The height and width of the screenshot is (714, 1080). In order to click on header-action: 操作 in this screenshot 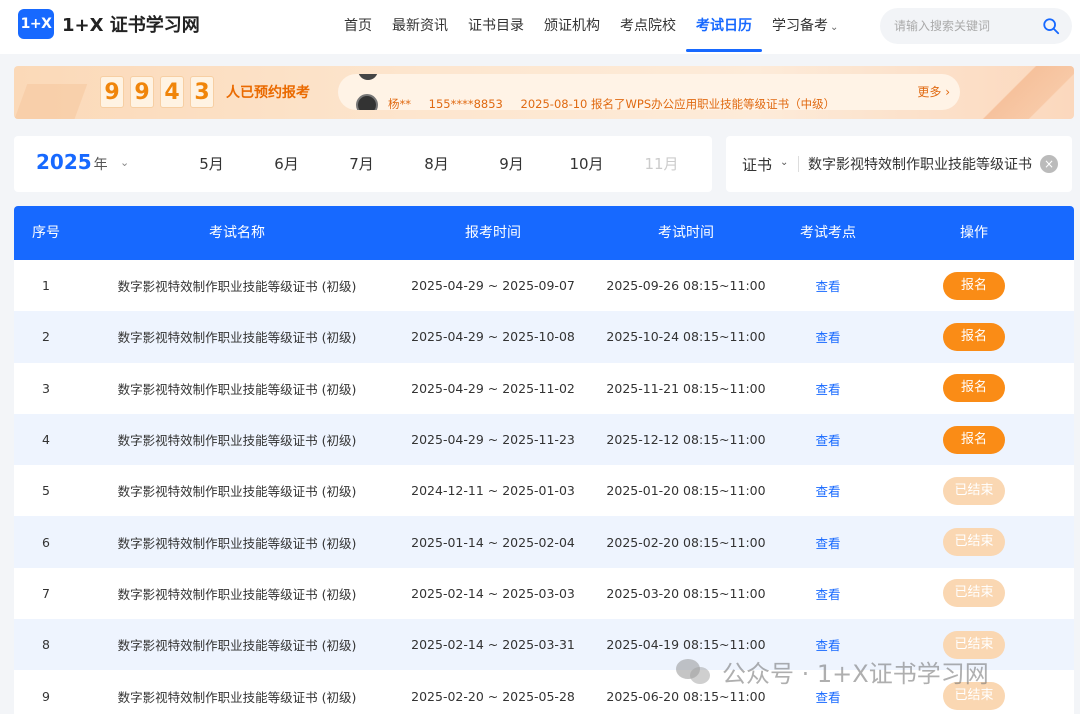, I will do `click(974, 233)`.